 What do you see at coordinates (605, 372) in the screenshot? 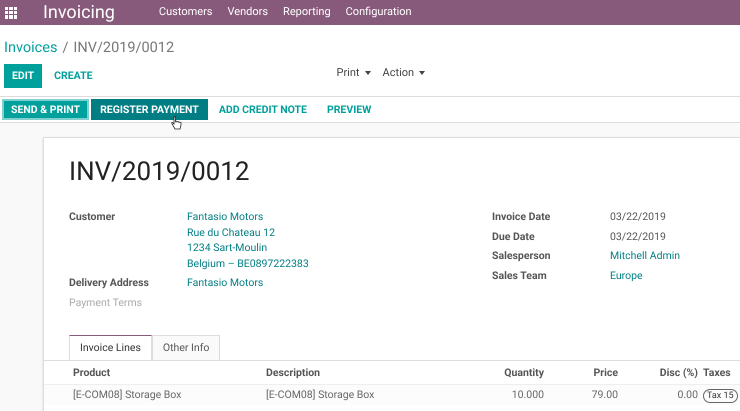
I see `column-header: Price` at bounding box center [605, 372].